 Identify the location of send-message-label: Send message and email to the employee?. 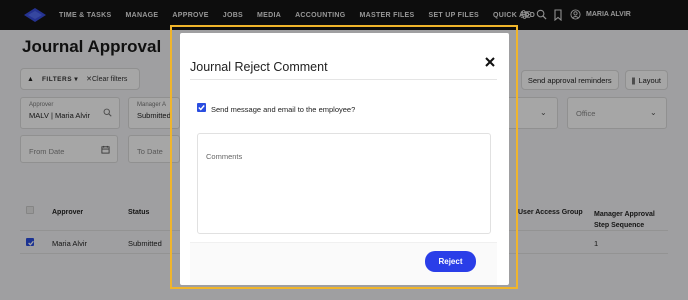
(283, 109).